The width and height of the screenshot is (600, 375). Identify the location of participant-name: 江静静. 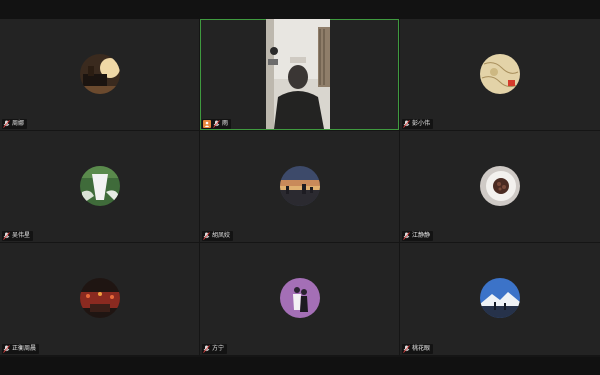
(421, 235).